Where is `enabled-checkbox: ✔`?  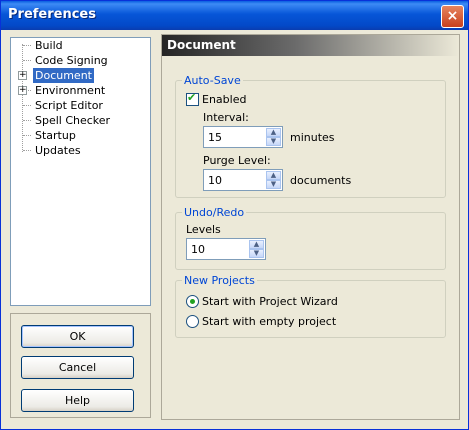
enabled-checkbox: ✔ is located at coordinates (192, 98).